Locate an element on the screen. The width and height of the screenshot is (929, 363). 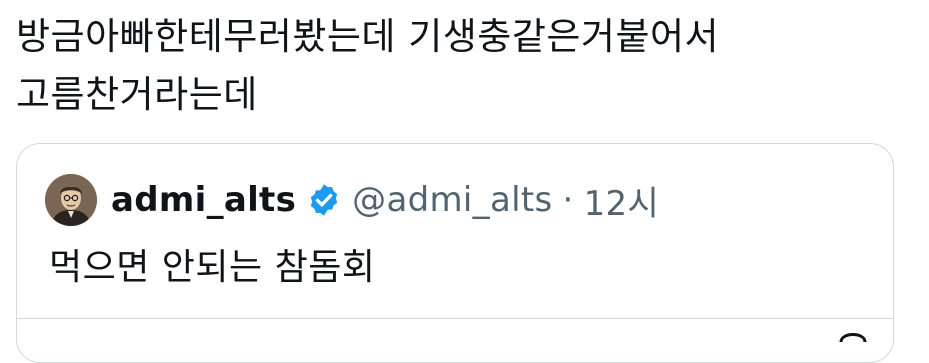
verified-badge-icon is located at coordinates (324, 200).